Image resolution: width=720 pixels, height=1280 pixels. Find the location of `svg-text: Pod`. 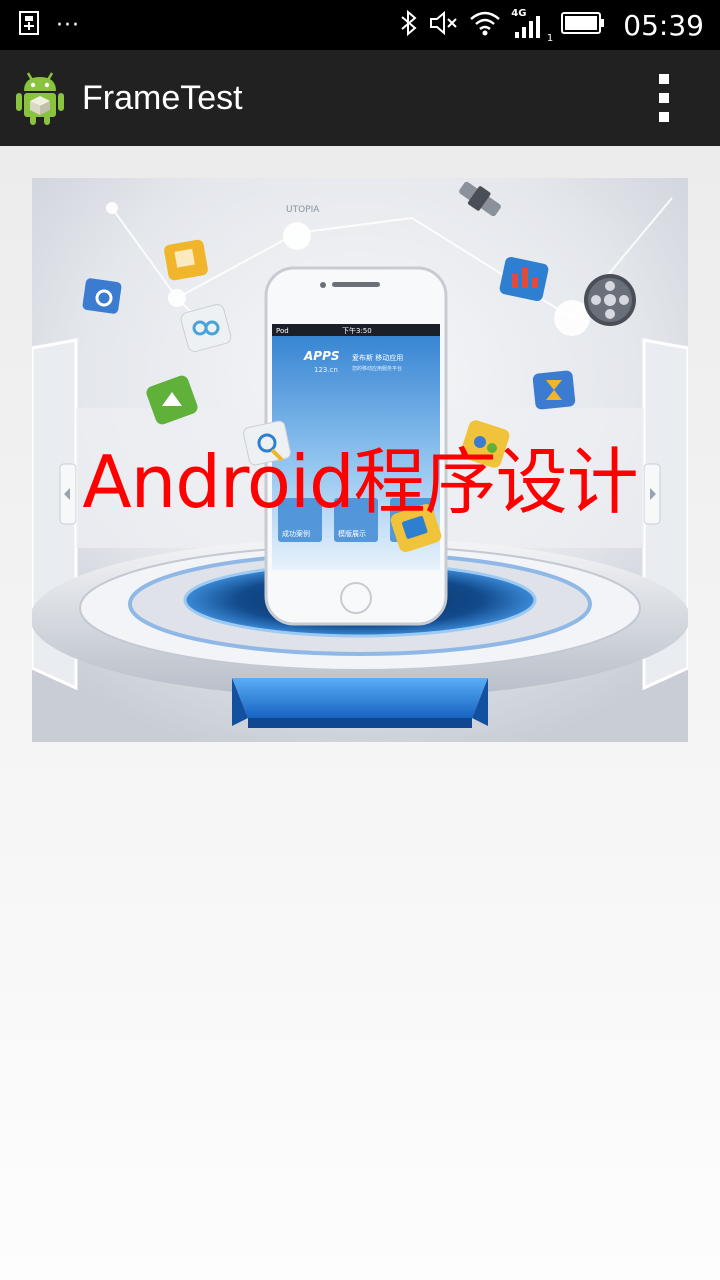

svg-text: Pod is located at coordinates (282, 331).